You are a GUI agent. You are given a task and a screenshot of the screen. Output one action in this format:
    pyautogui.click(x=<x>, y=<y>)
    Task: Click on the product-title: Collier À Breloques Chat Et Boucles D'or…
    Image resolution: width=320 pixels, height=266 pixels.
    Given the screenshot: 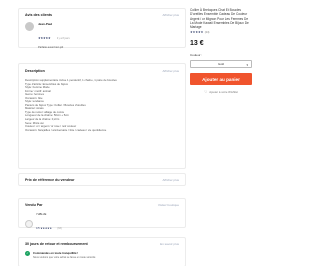 What is the action you would take?
    pyautogui.click(x=219, y=19)
    